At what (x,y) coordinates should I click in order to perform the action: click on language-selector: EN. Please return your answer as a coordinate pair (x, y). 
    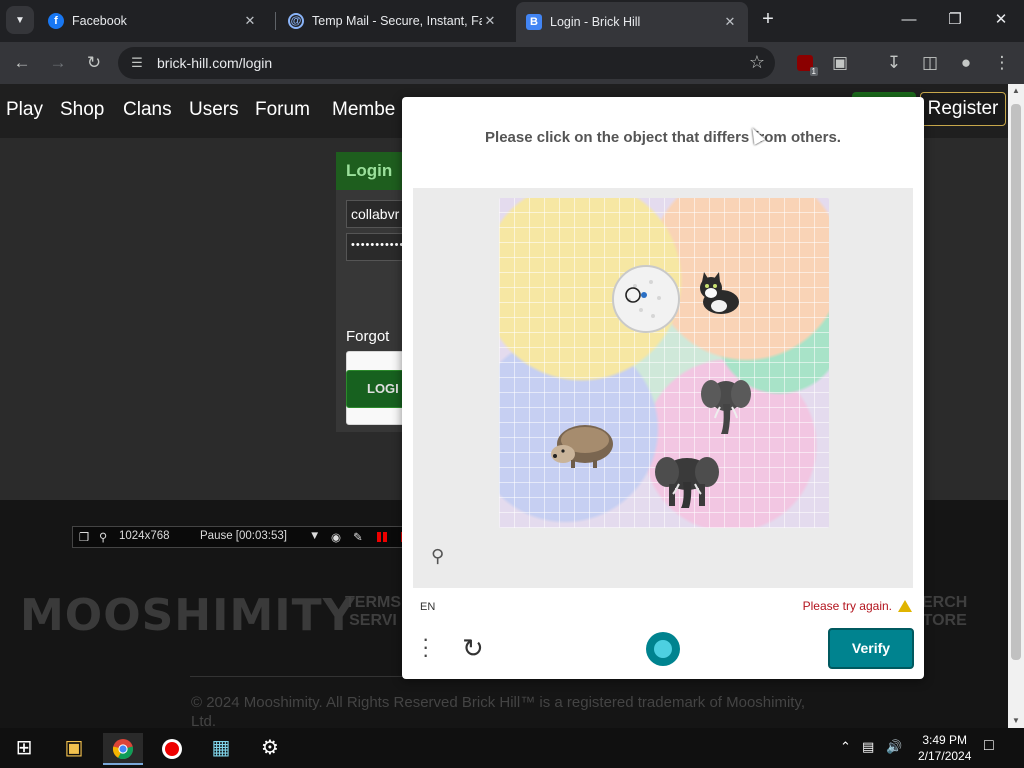
    Looking at the image, I should click on (427, 607).